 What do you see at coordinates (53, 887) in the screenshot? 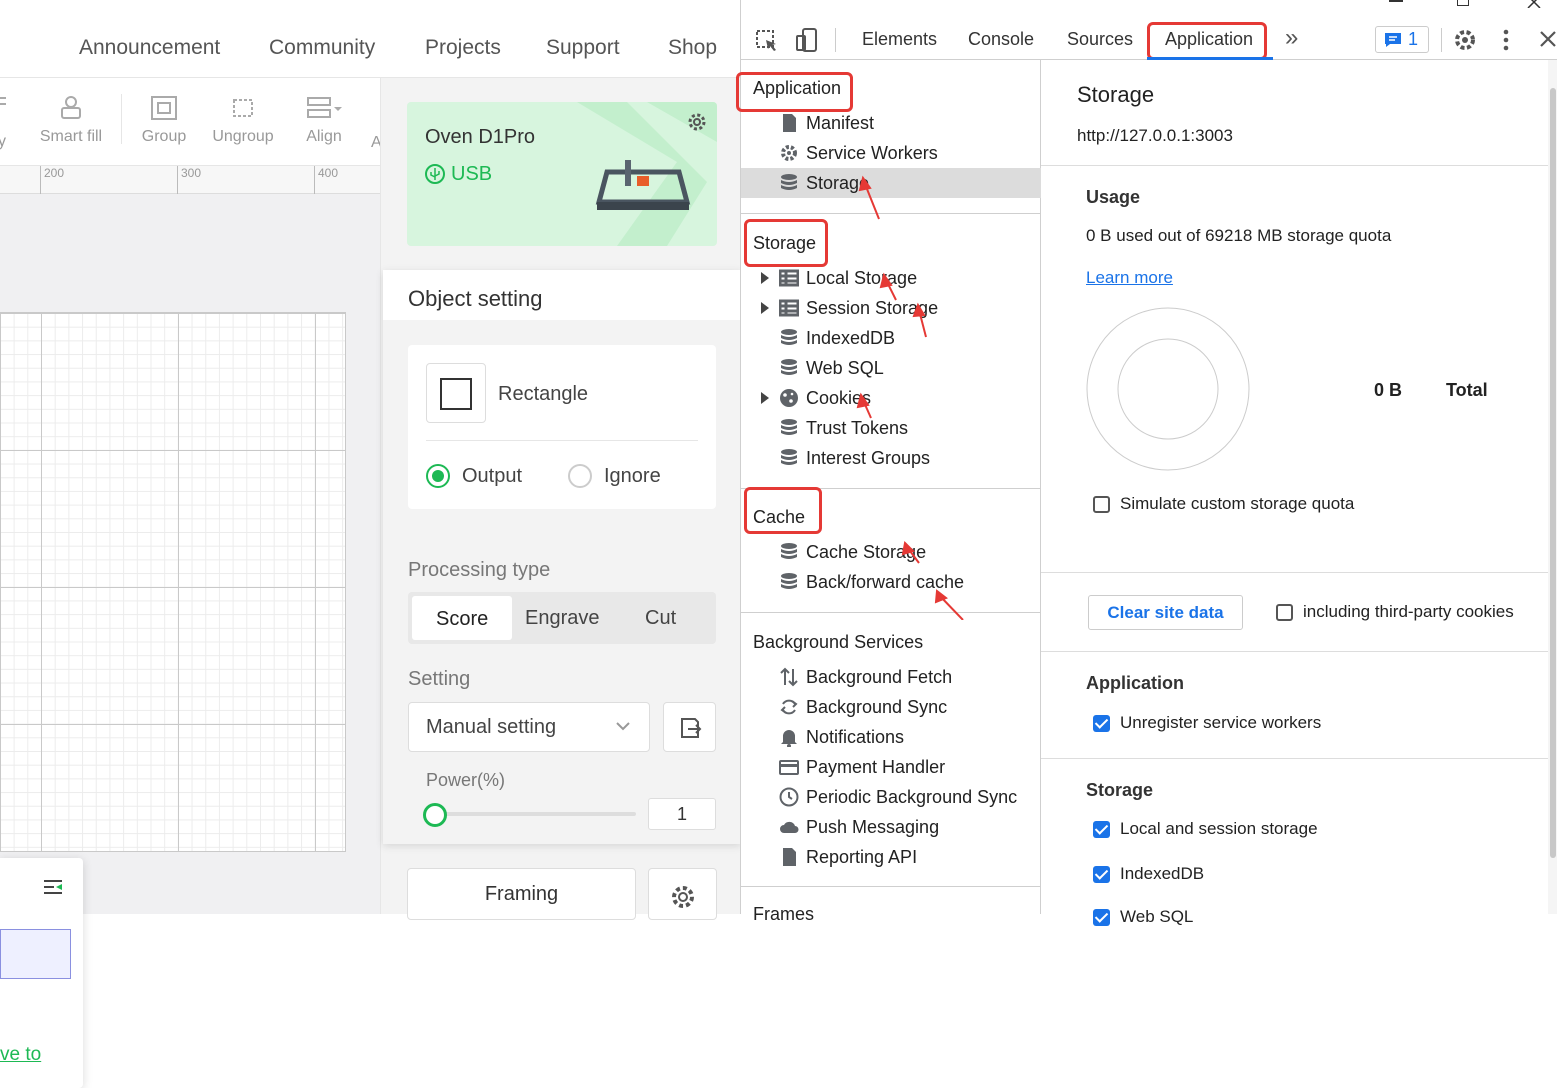
I see `collapse-panel-icon` at bounding box center [53, 887].